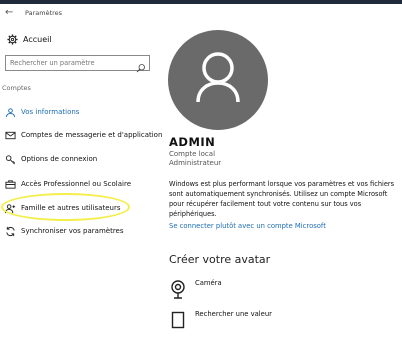 The width and height of the screenshot is (402, 340). I want to click on browse-option: Rechercher une valeur, so click(221, 320).